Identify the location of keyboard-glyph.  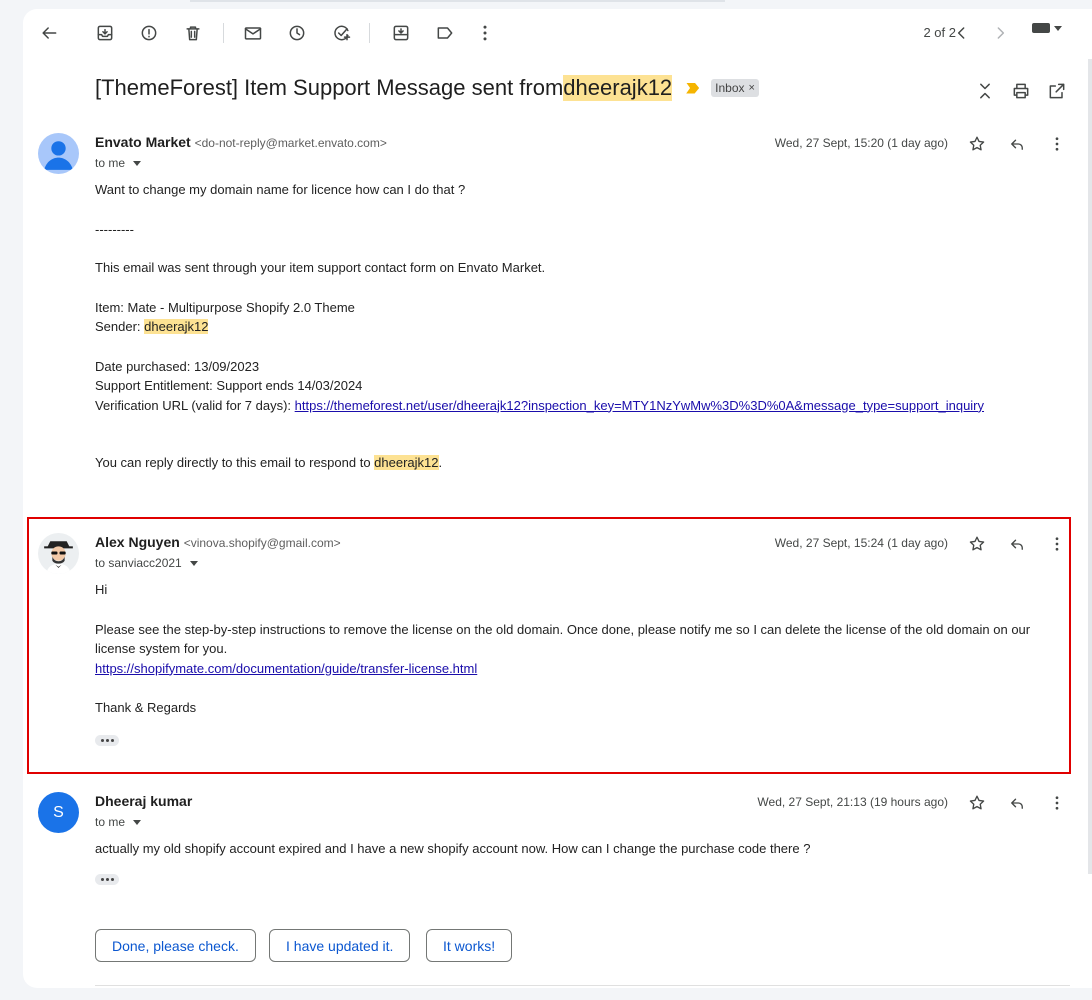
(1041, 28).